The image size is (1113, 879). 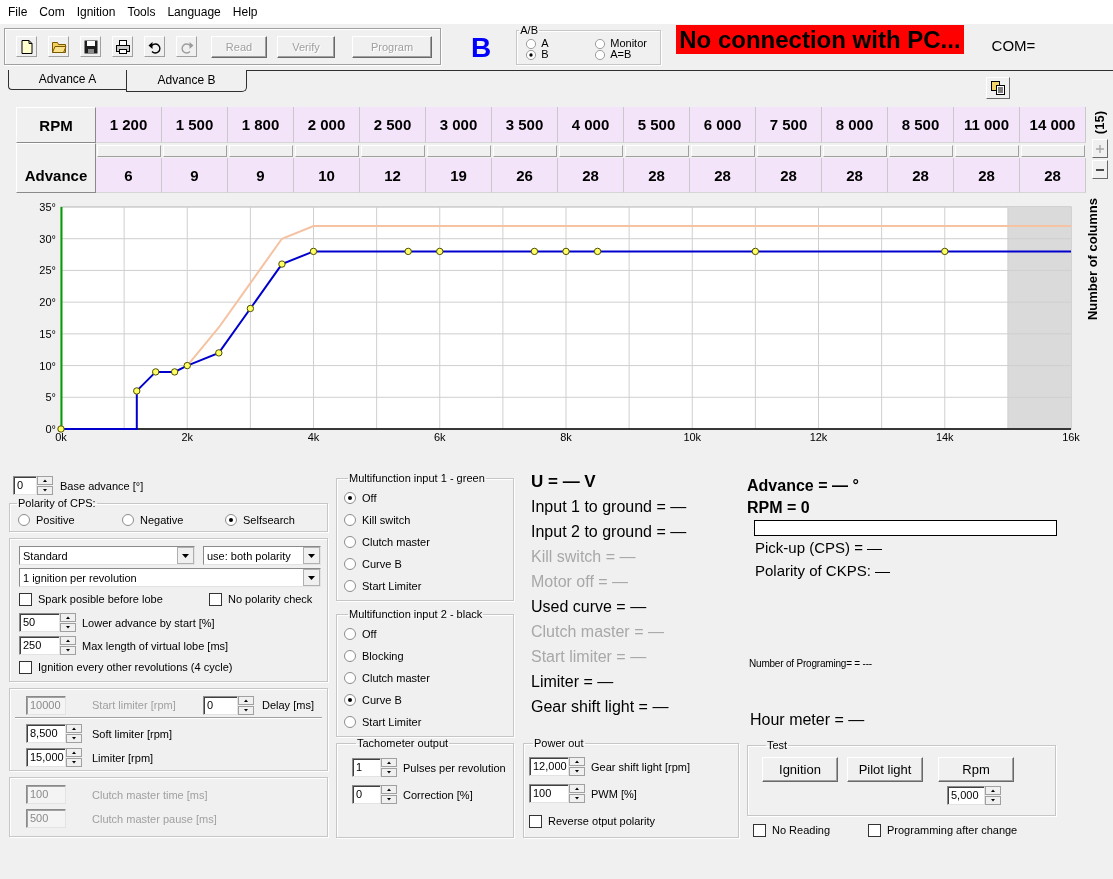 What do you see at coordinates (428, 656) in the screenshot?
I see `radio-option: Blocking` at bounding box center [428, 656].